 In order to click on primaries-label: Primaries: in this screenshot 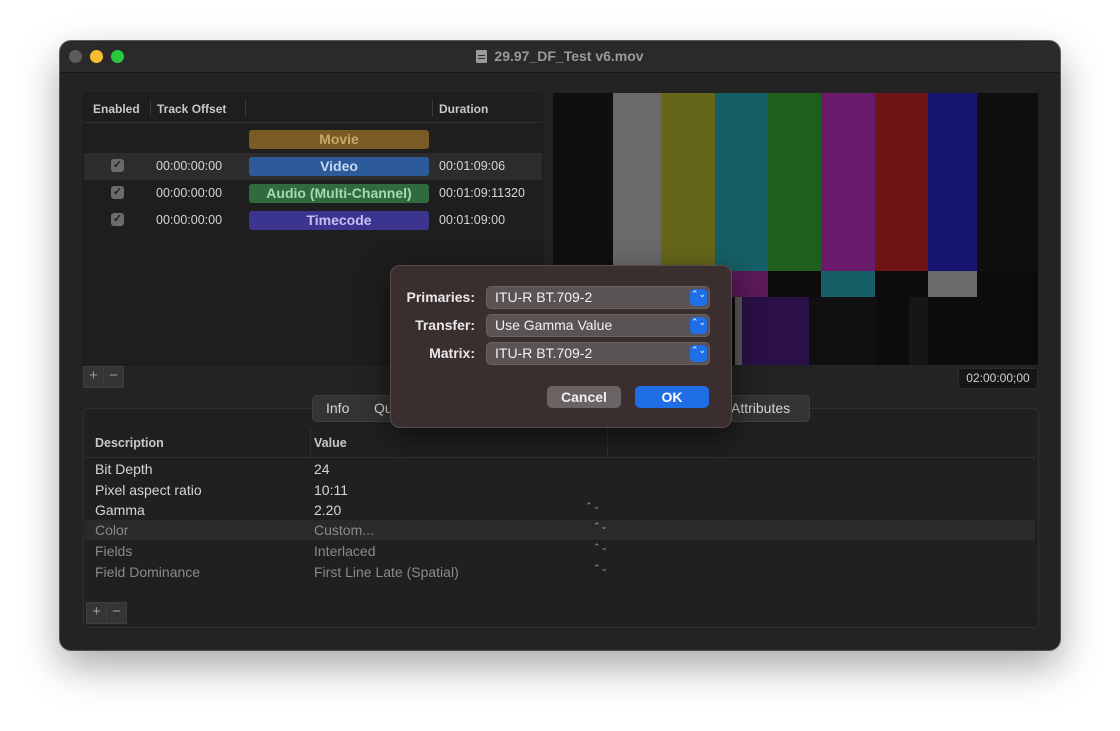, I will do `click(440, 297)`.